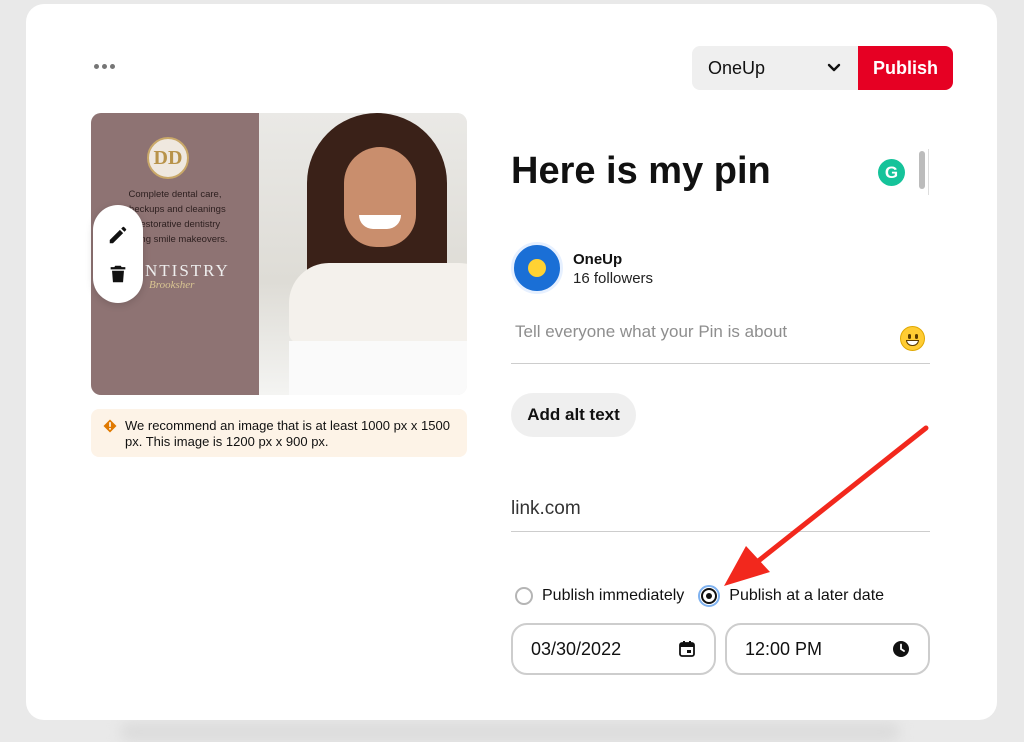 This screenshot has width=1024, height=742. I want to click on board-select-value: OneUp, so click(737, 67).